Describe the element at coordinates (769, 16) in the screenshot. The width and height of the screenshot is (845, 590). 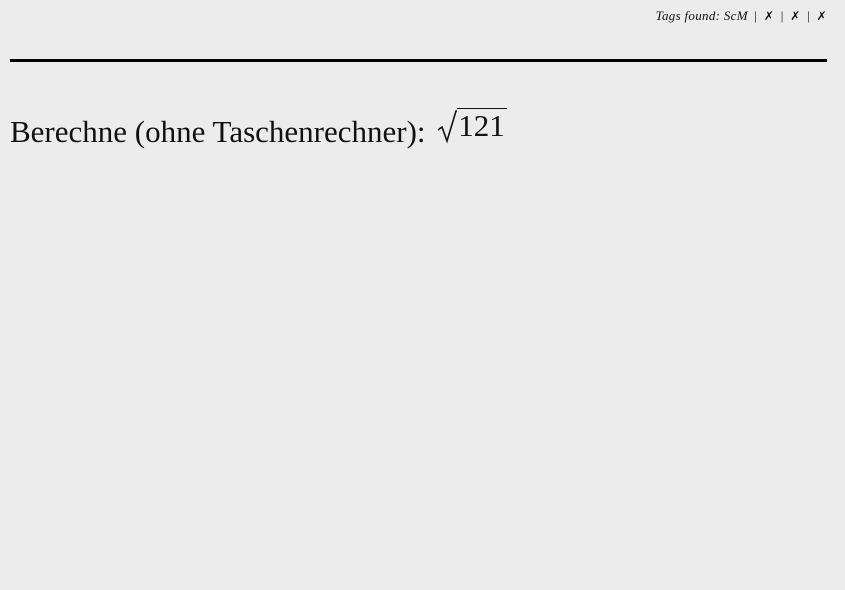
I see `tag-missing-1: ✗` at that location.